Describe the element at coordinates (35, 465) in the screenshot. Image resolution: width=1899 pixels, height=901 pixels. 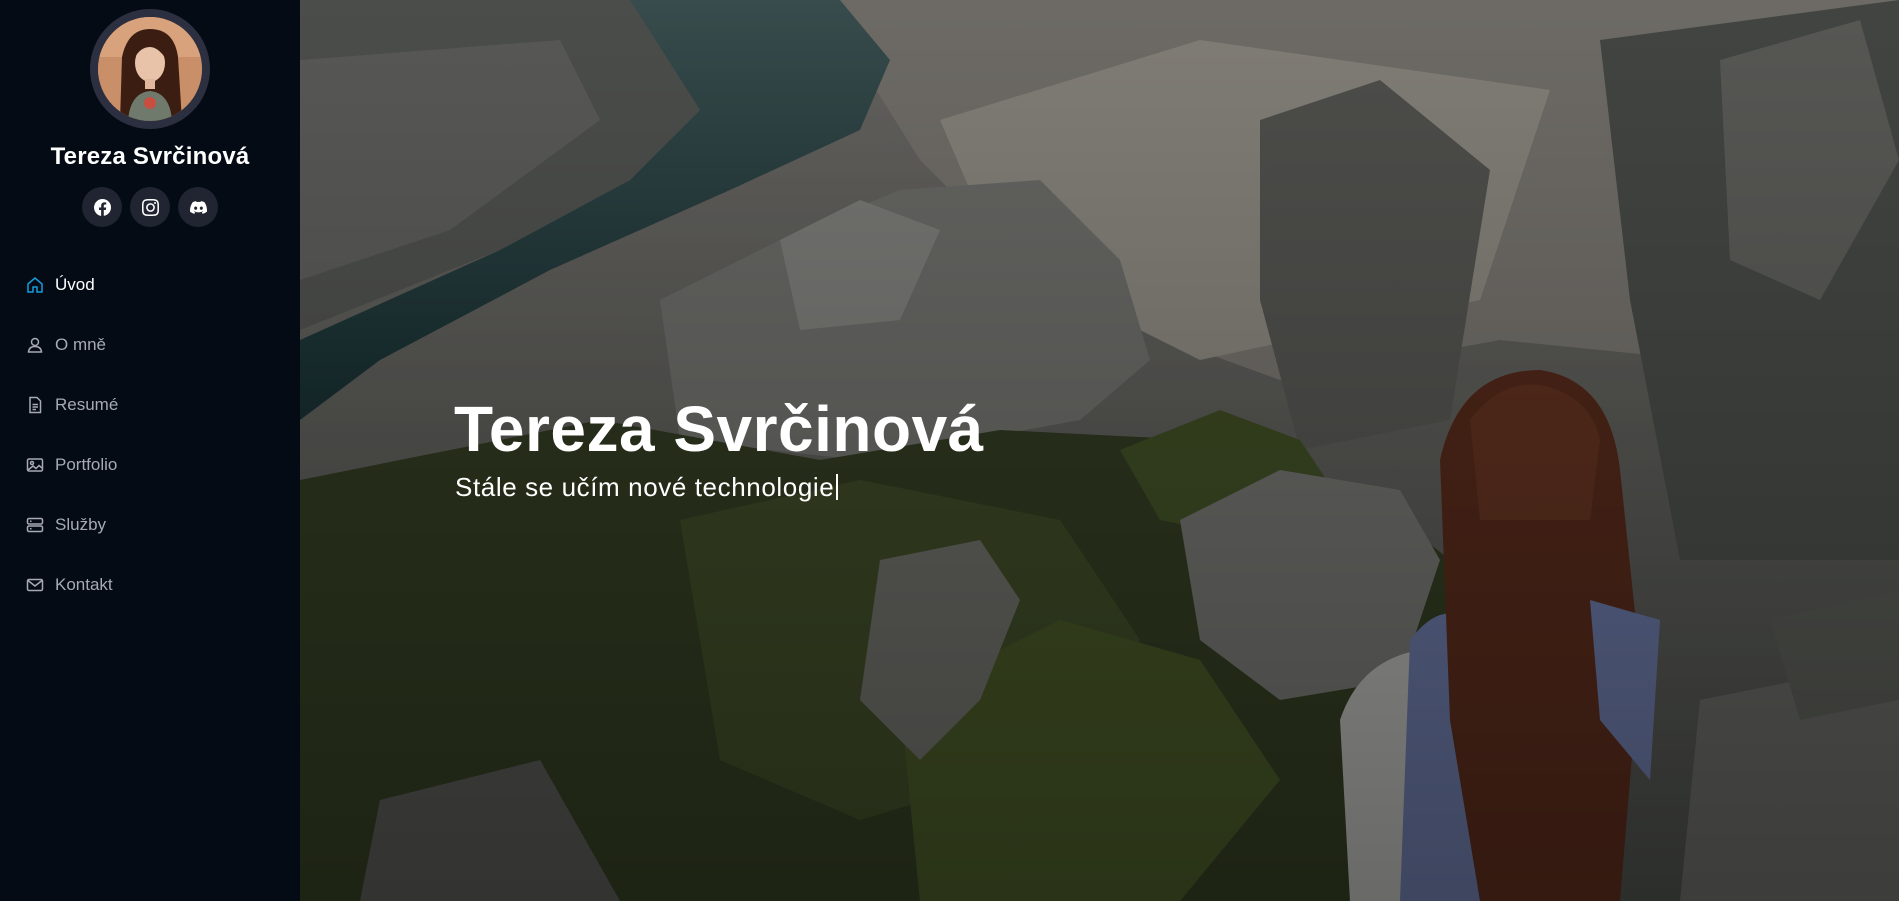
I see `images-icon` at that location.